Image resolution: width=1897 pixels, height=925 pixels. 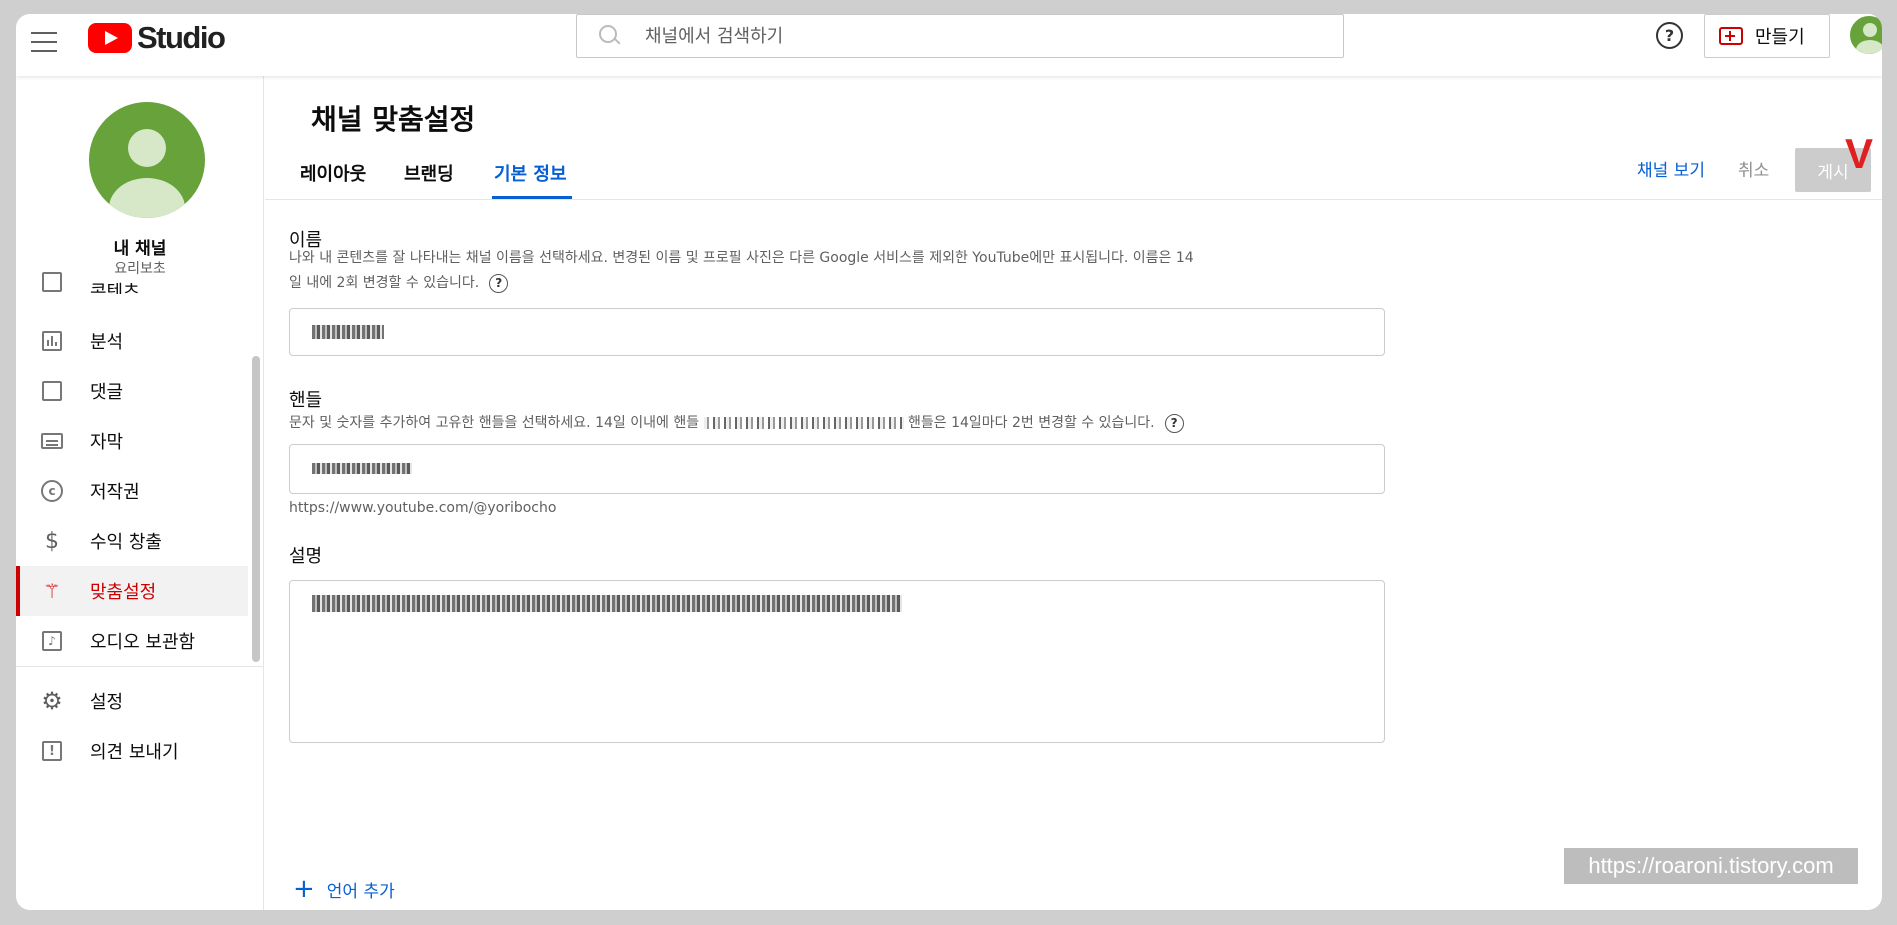 What do you see at coordinates (348, 332) in the screenshot?
I see `redacted-name` at bounding box center [348, 332].